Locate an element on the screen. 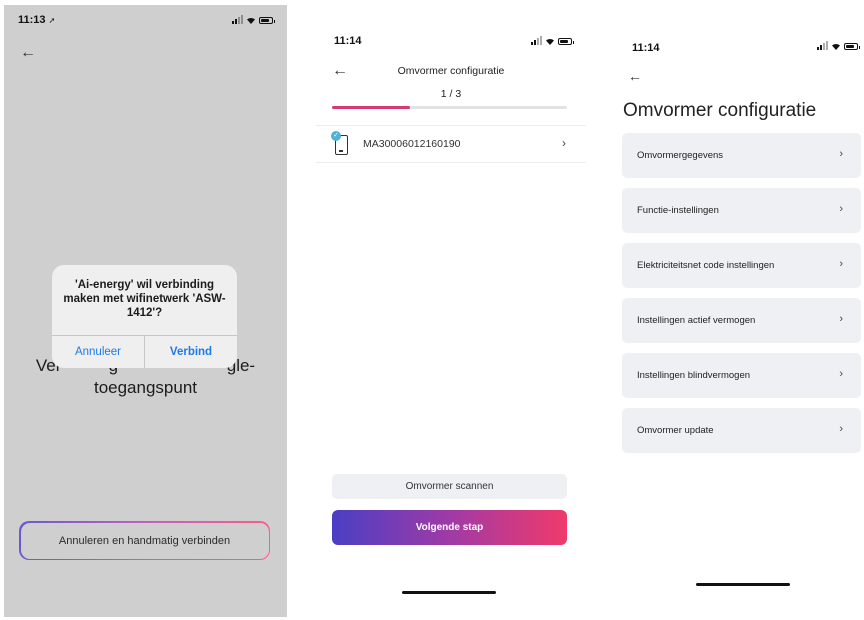 The width and height of the screenshot is (864, 620). menu-item-reactive-power-settings: Instellingen blindvermogen › is located at coordinates (741, 375).